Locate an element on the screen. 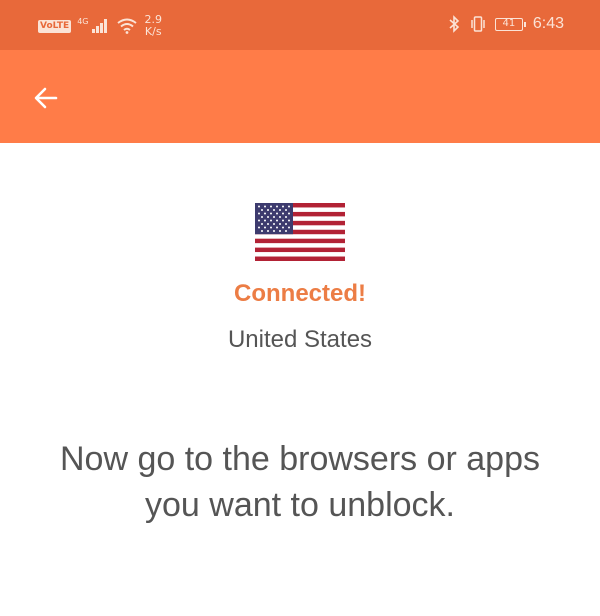 This screenshot has height=616, width=600. status-bar-left: VoLTE 4G 2.9 K/s is located at coordinates (100, 26).